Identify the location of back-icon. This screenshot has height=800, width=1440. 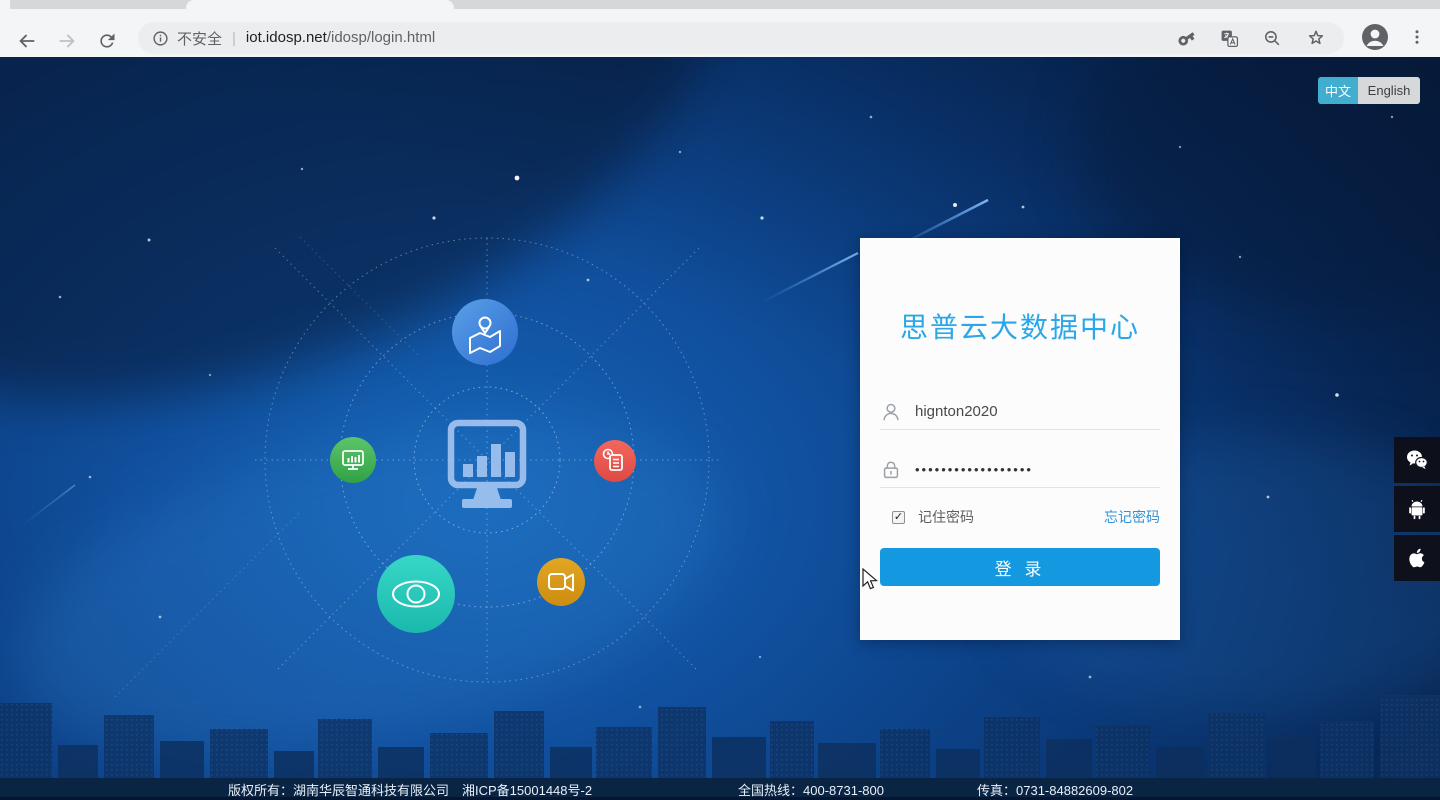
(27, 41).